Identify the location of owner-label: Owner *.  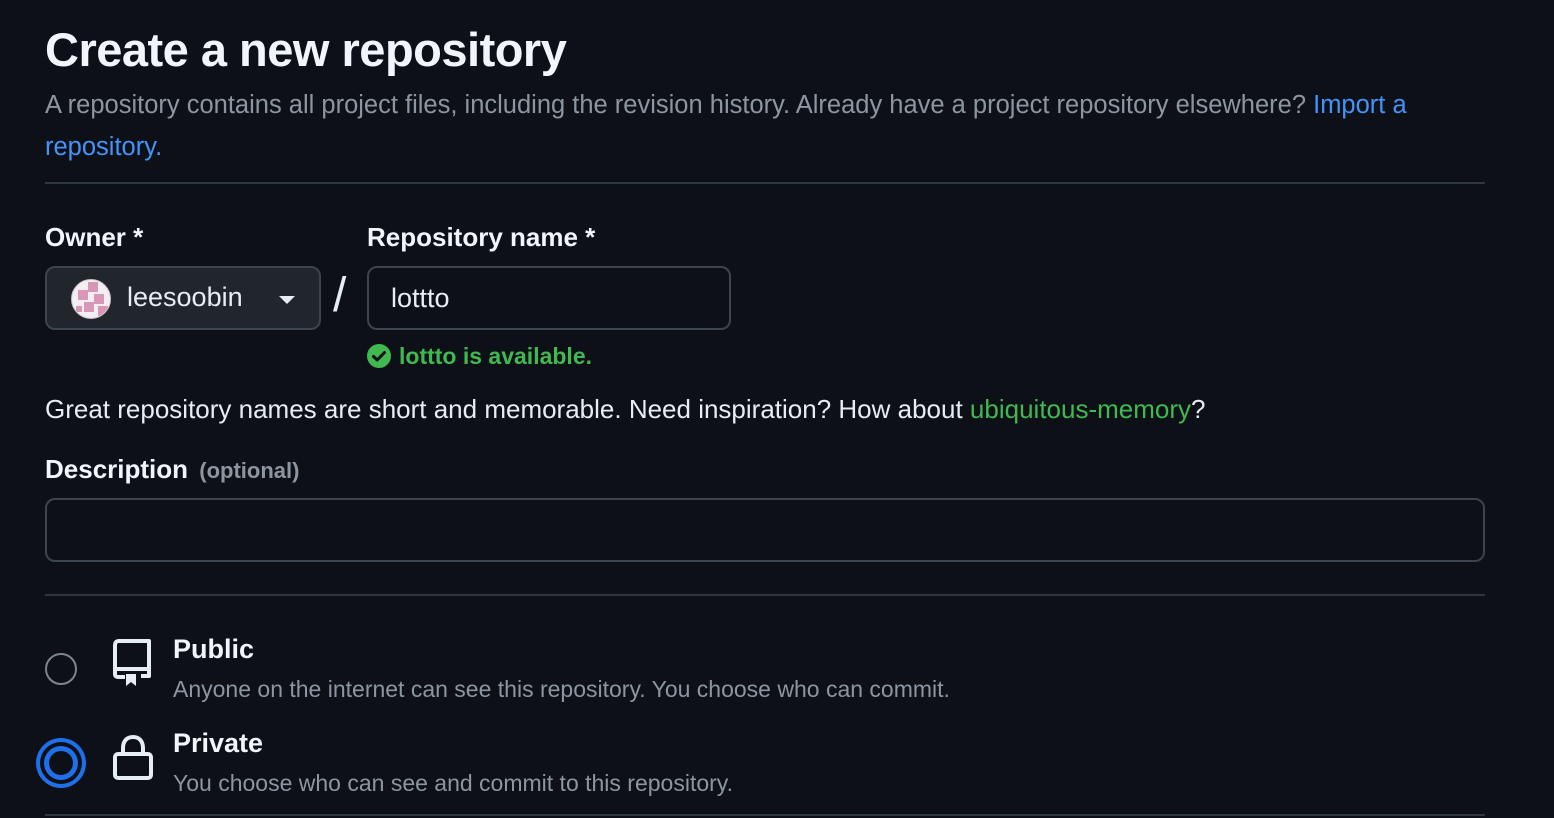
(94, 237).